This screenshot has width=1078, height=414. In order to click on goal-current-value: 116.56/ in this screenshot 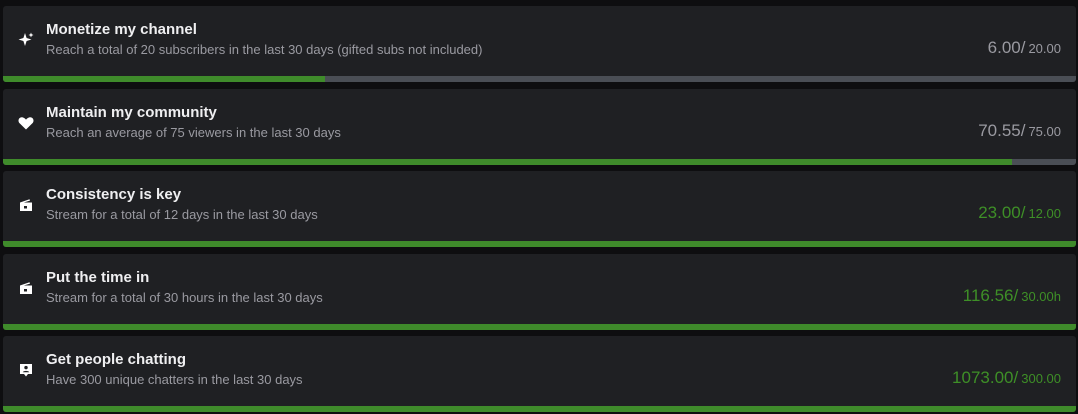, I will do `click(990, 295)`.